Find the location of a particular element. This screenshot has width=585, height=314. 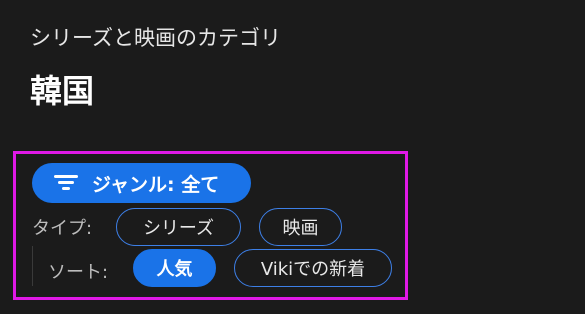

filter-icon is located at coordinates (66, 183).